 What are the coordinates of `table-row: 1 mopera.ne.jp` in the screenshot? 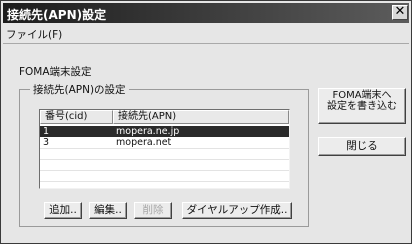 It's located at (164, 131).